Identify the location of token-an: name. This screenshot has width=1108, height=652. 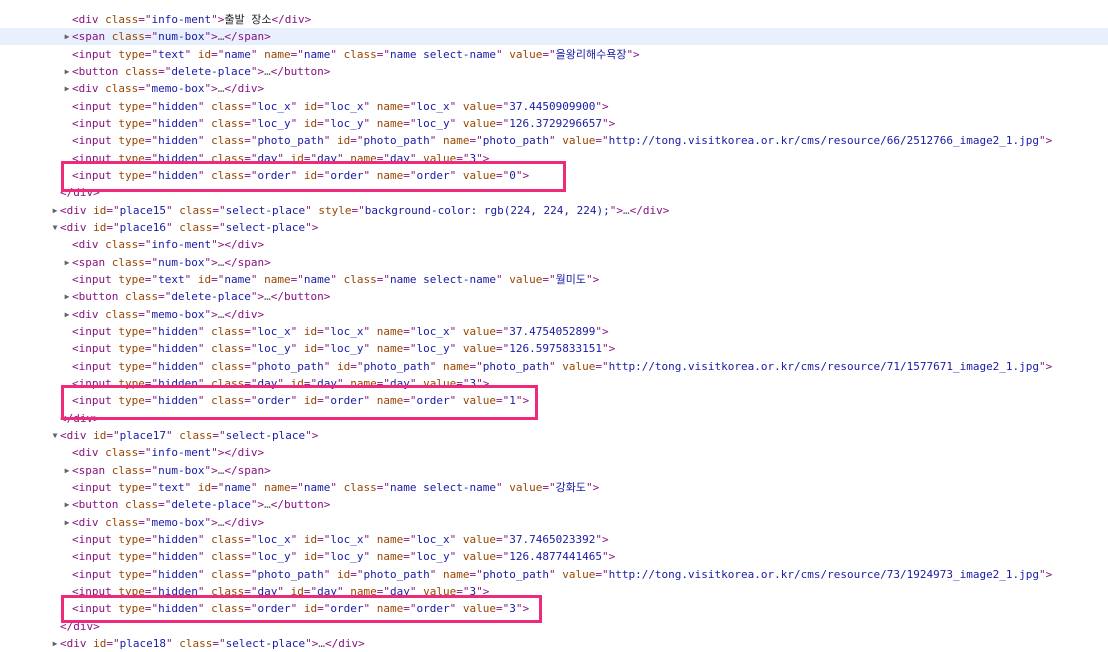
(387, 331).